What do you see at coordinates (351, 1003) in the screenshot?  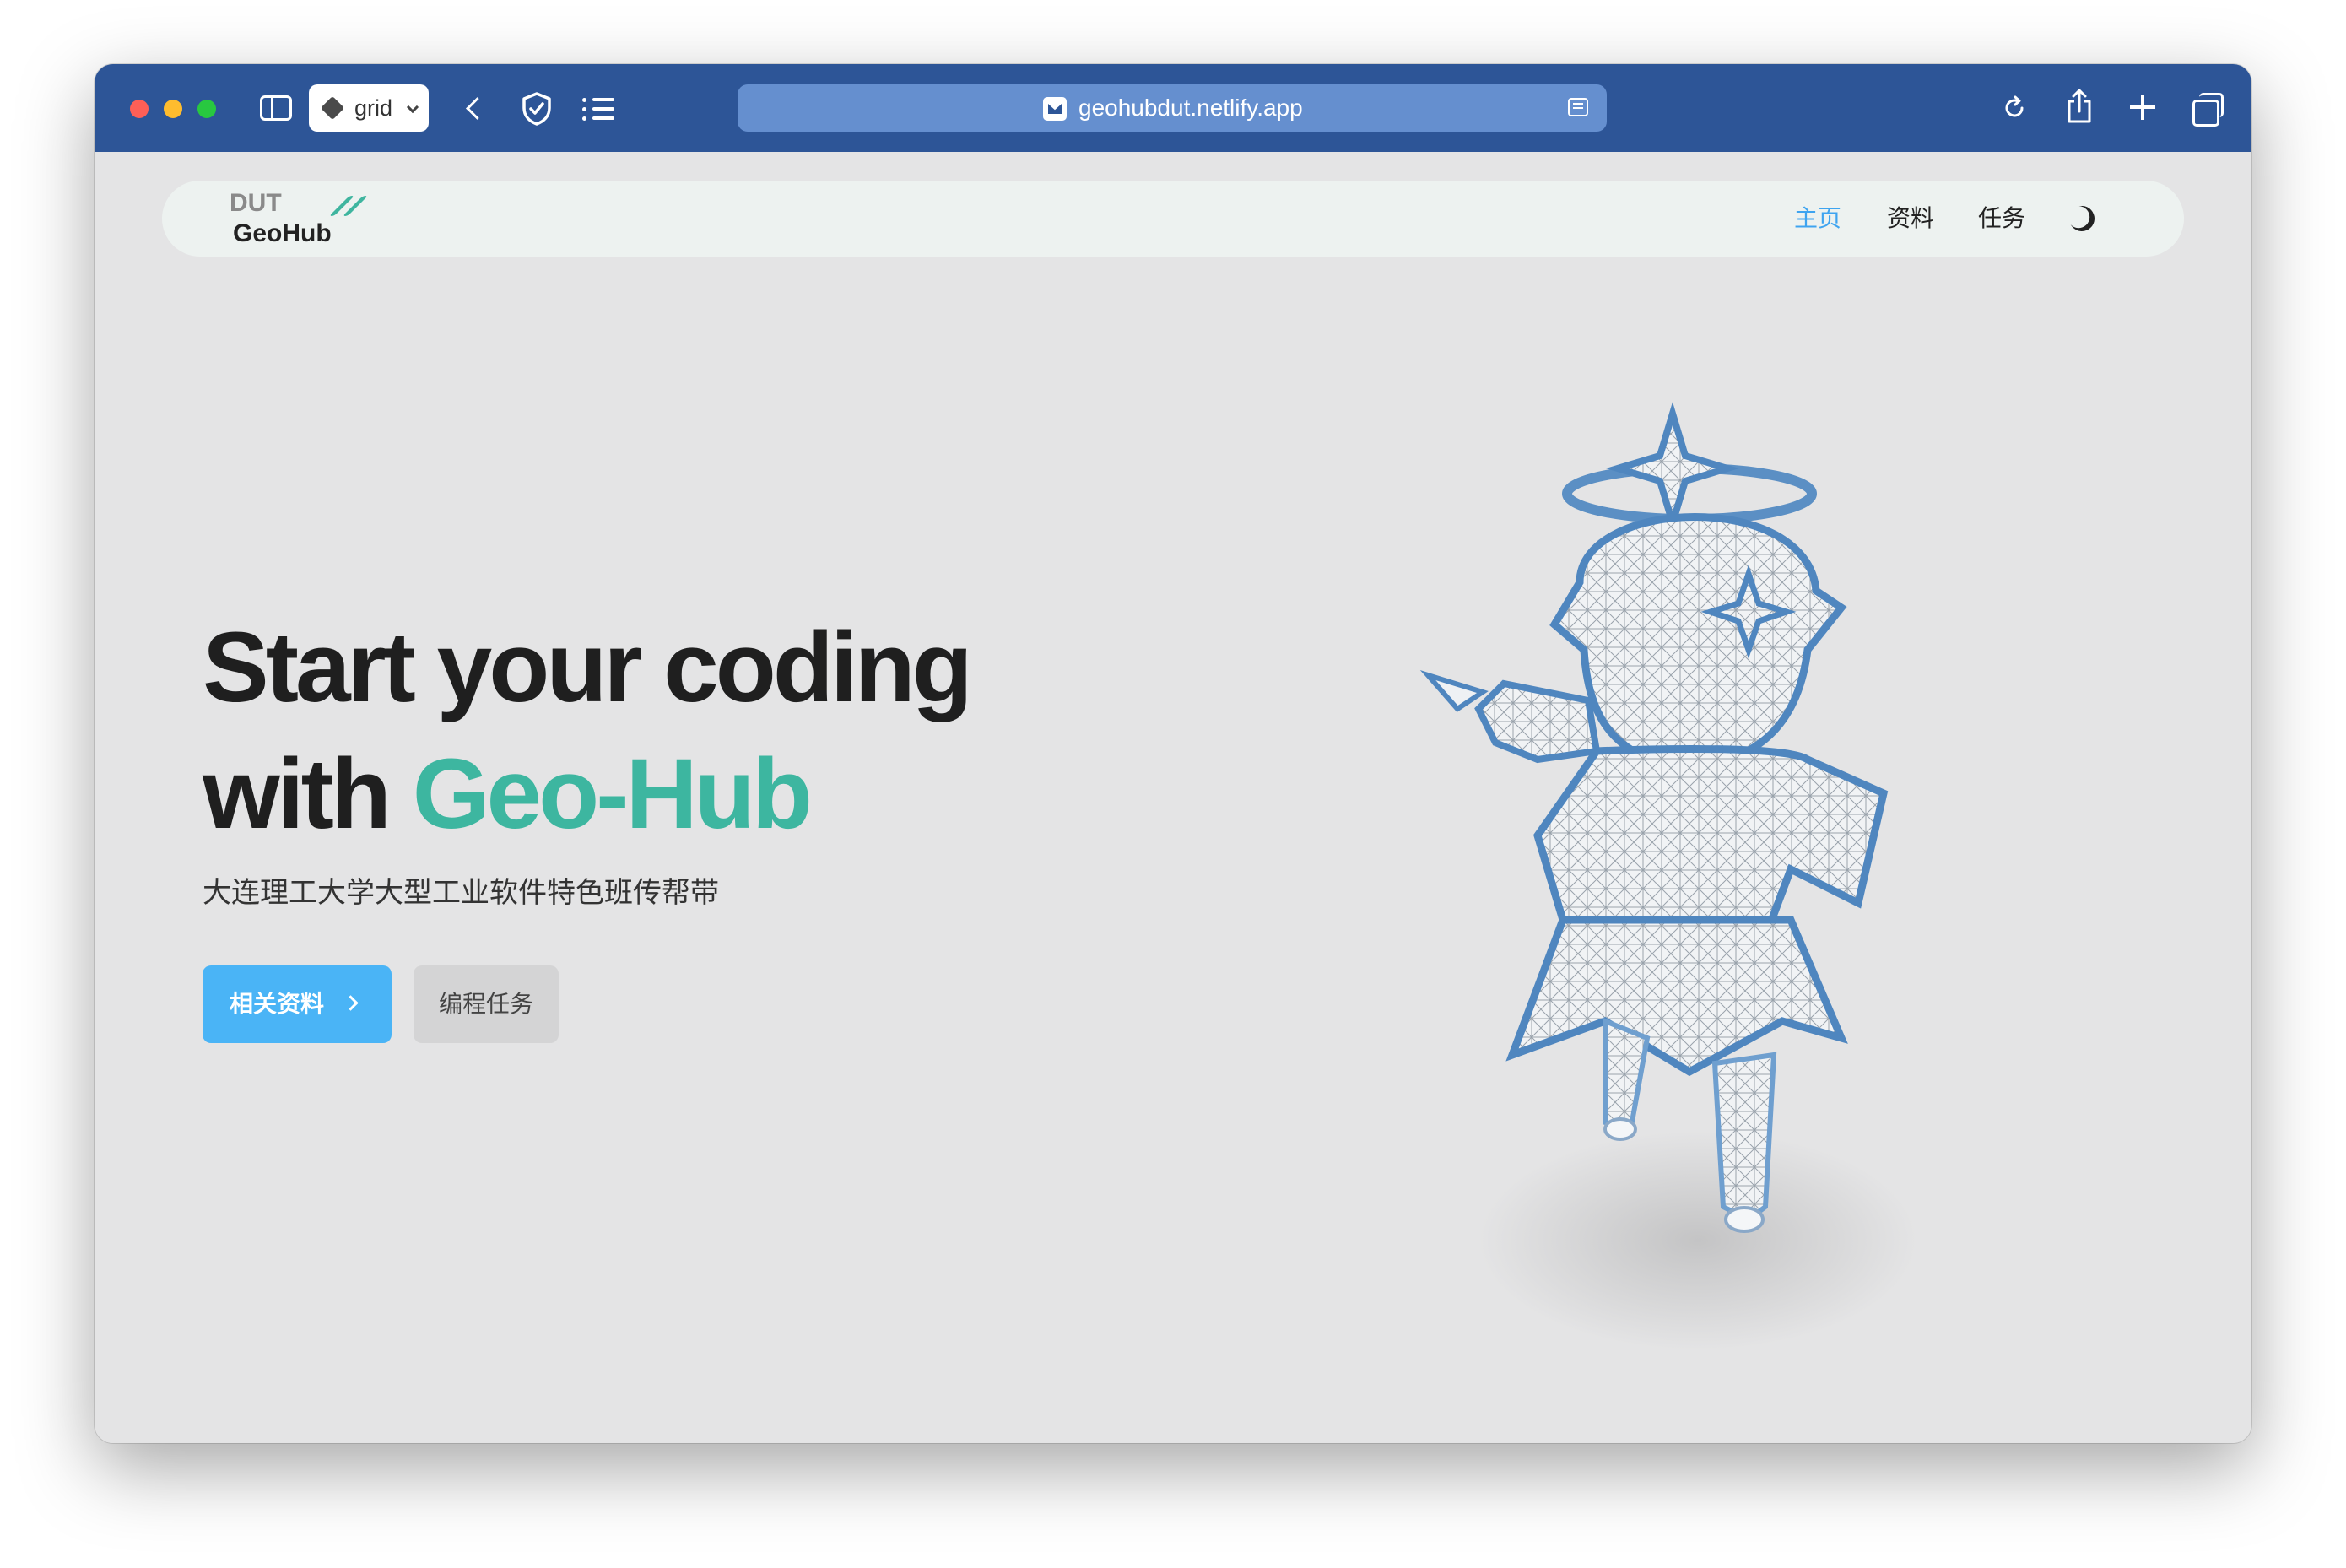 I see `chevron-right-icon` at bounding box center [351, 1003].